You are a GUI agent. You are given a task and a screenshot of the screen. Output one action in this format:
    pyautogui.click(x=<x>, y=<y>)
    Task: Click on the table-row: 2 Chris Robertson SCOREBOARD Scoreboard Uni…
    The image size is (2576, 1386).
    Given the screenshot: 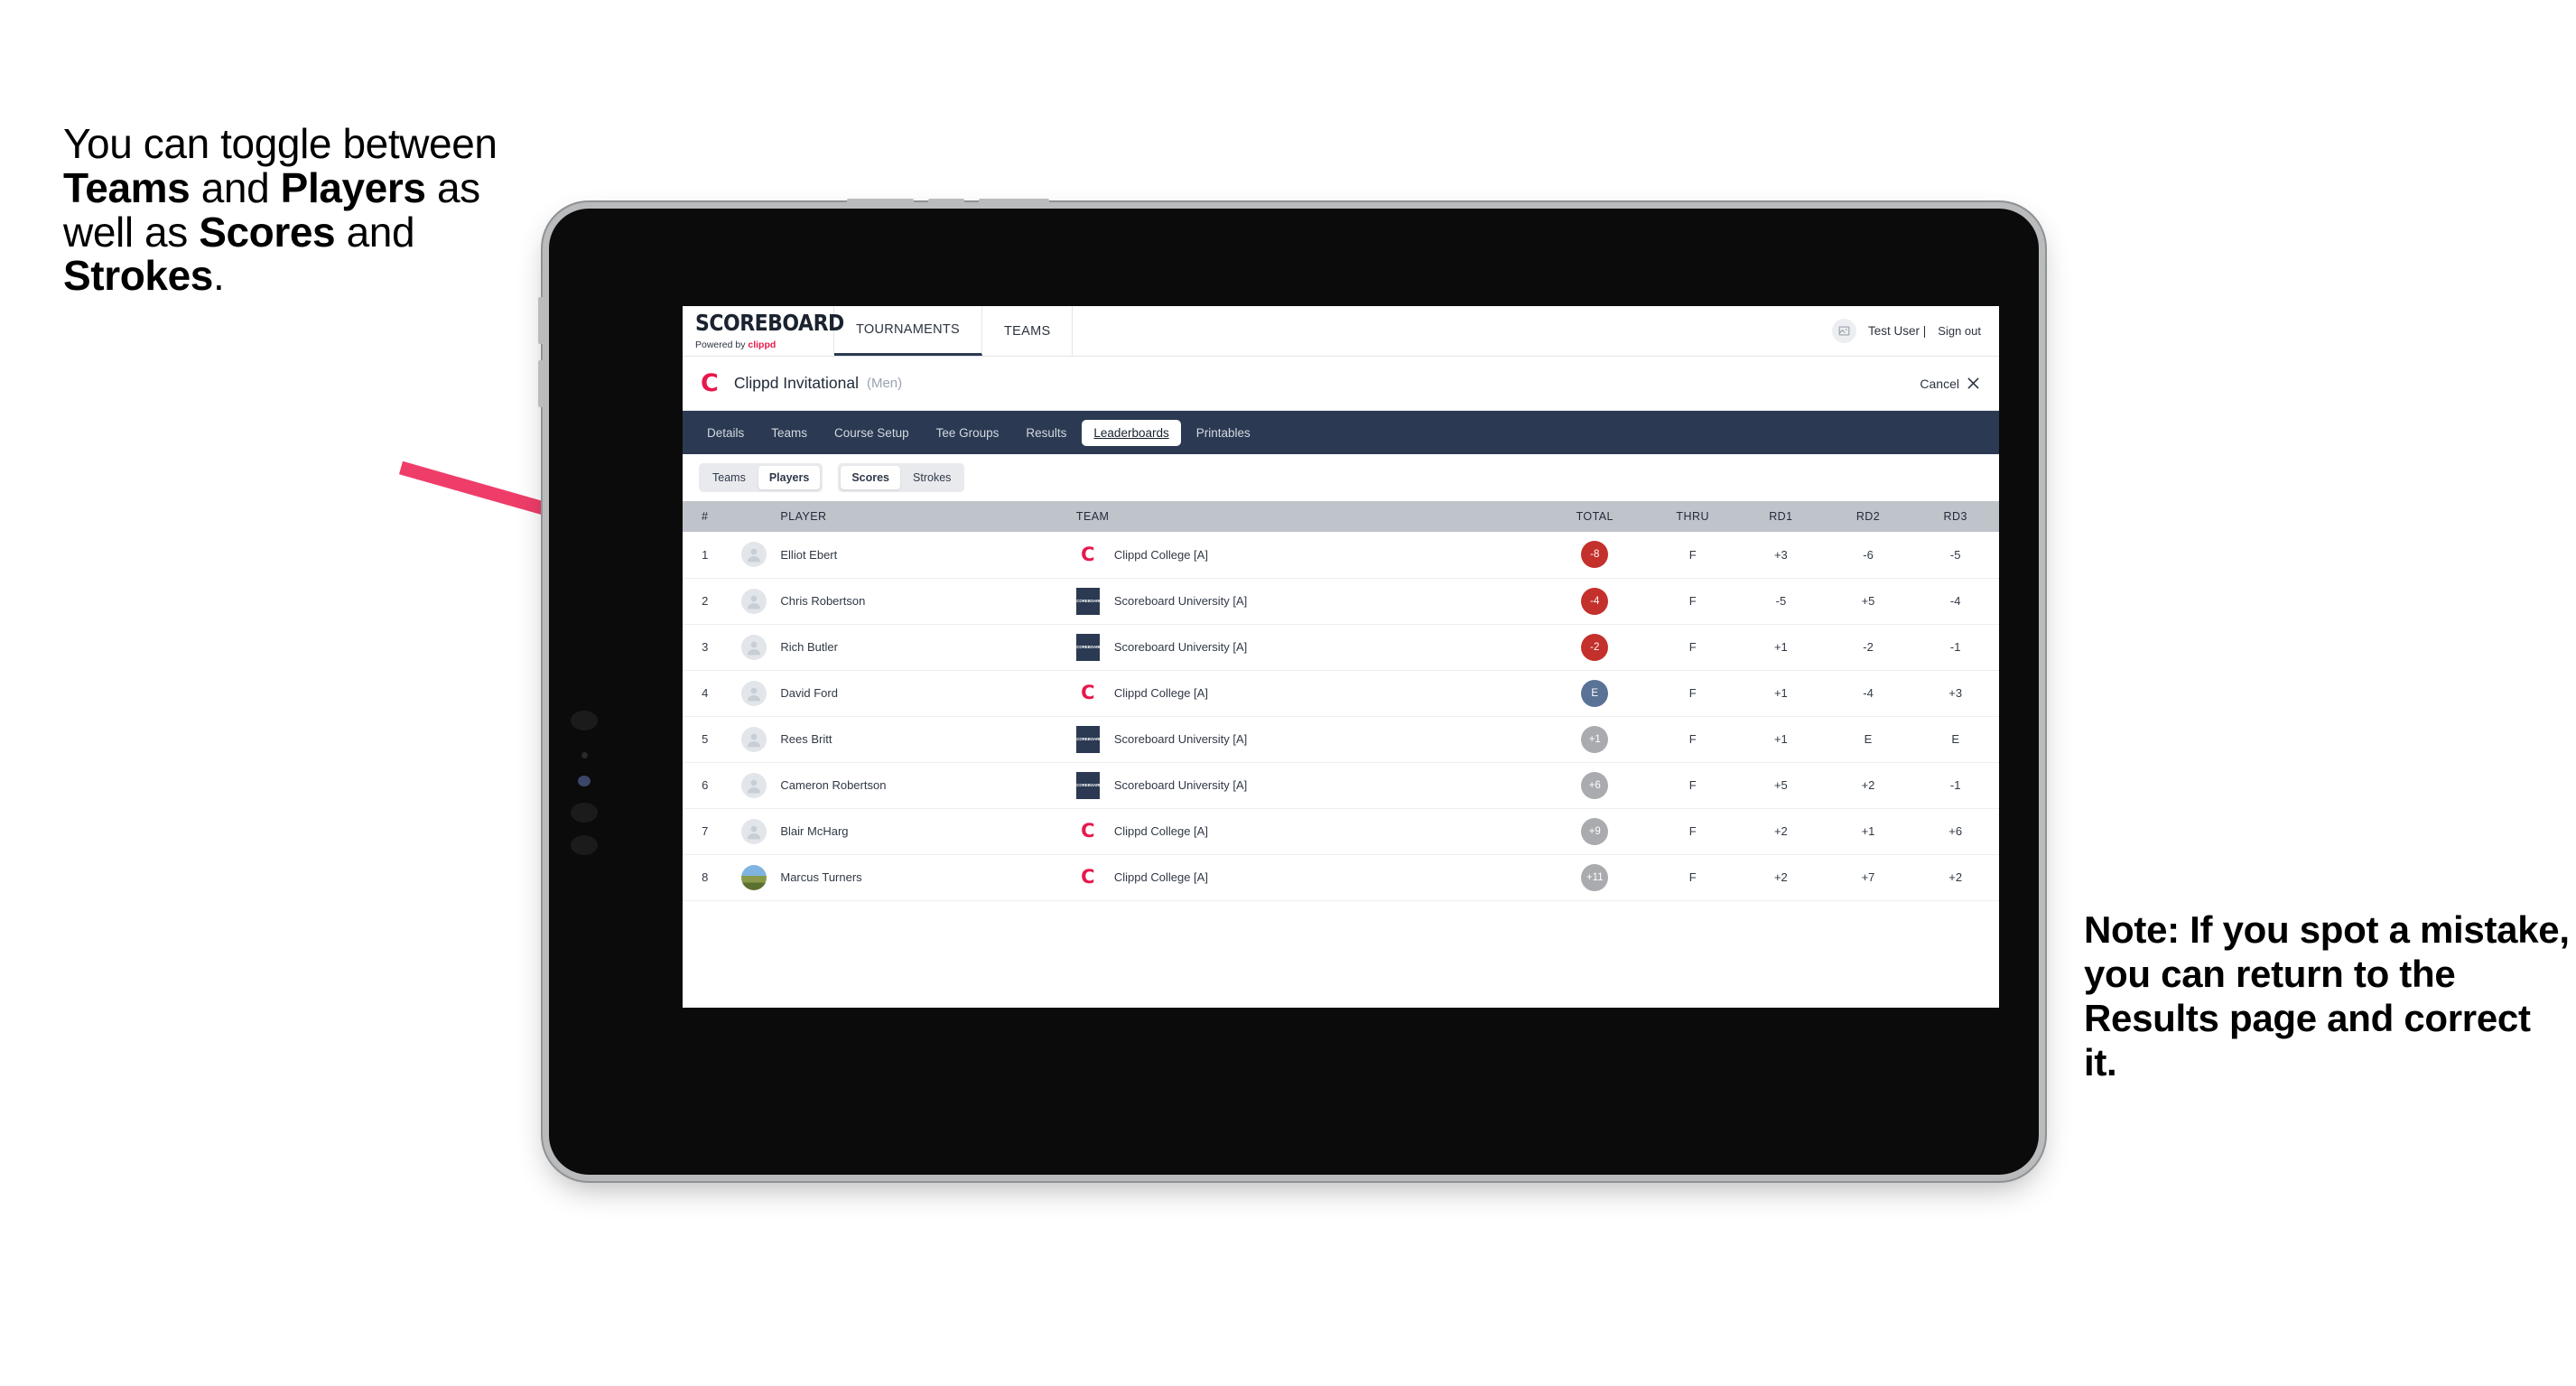 What is the action you would take?
    pyautogui.click(x=1341, y=601)
    